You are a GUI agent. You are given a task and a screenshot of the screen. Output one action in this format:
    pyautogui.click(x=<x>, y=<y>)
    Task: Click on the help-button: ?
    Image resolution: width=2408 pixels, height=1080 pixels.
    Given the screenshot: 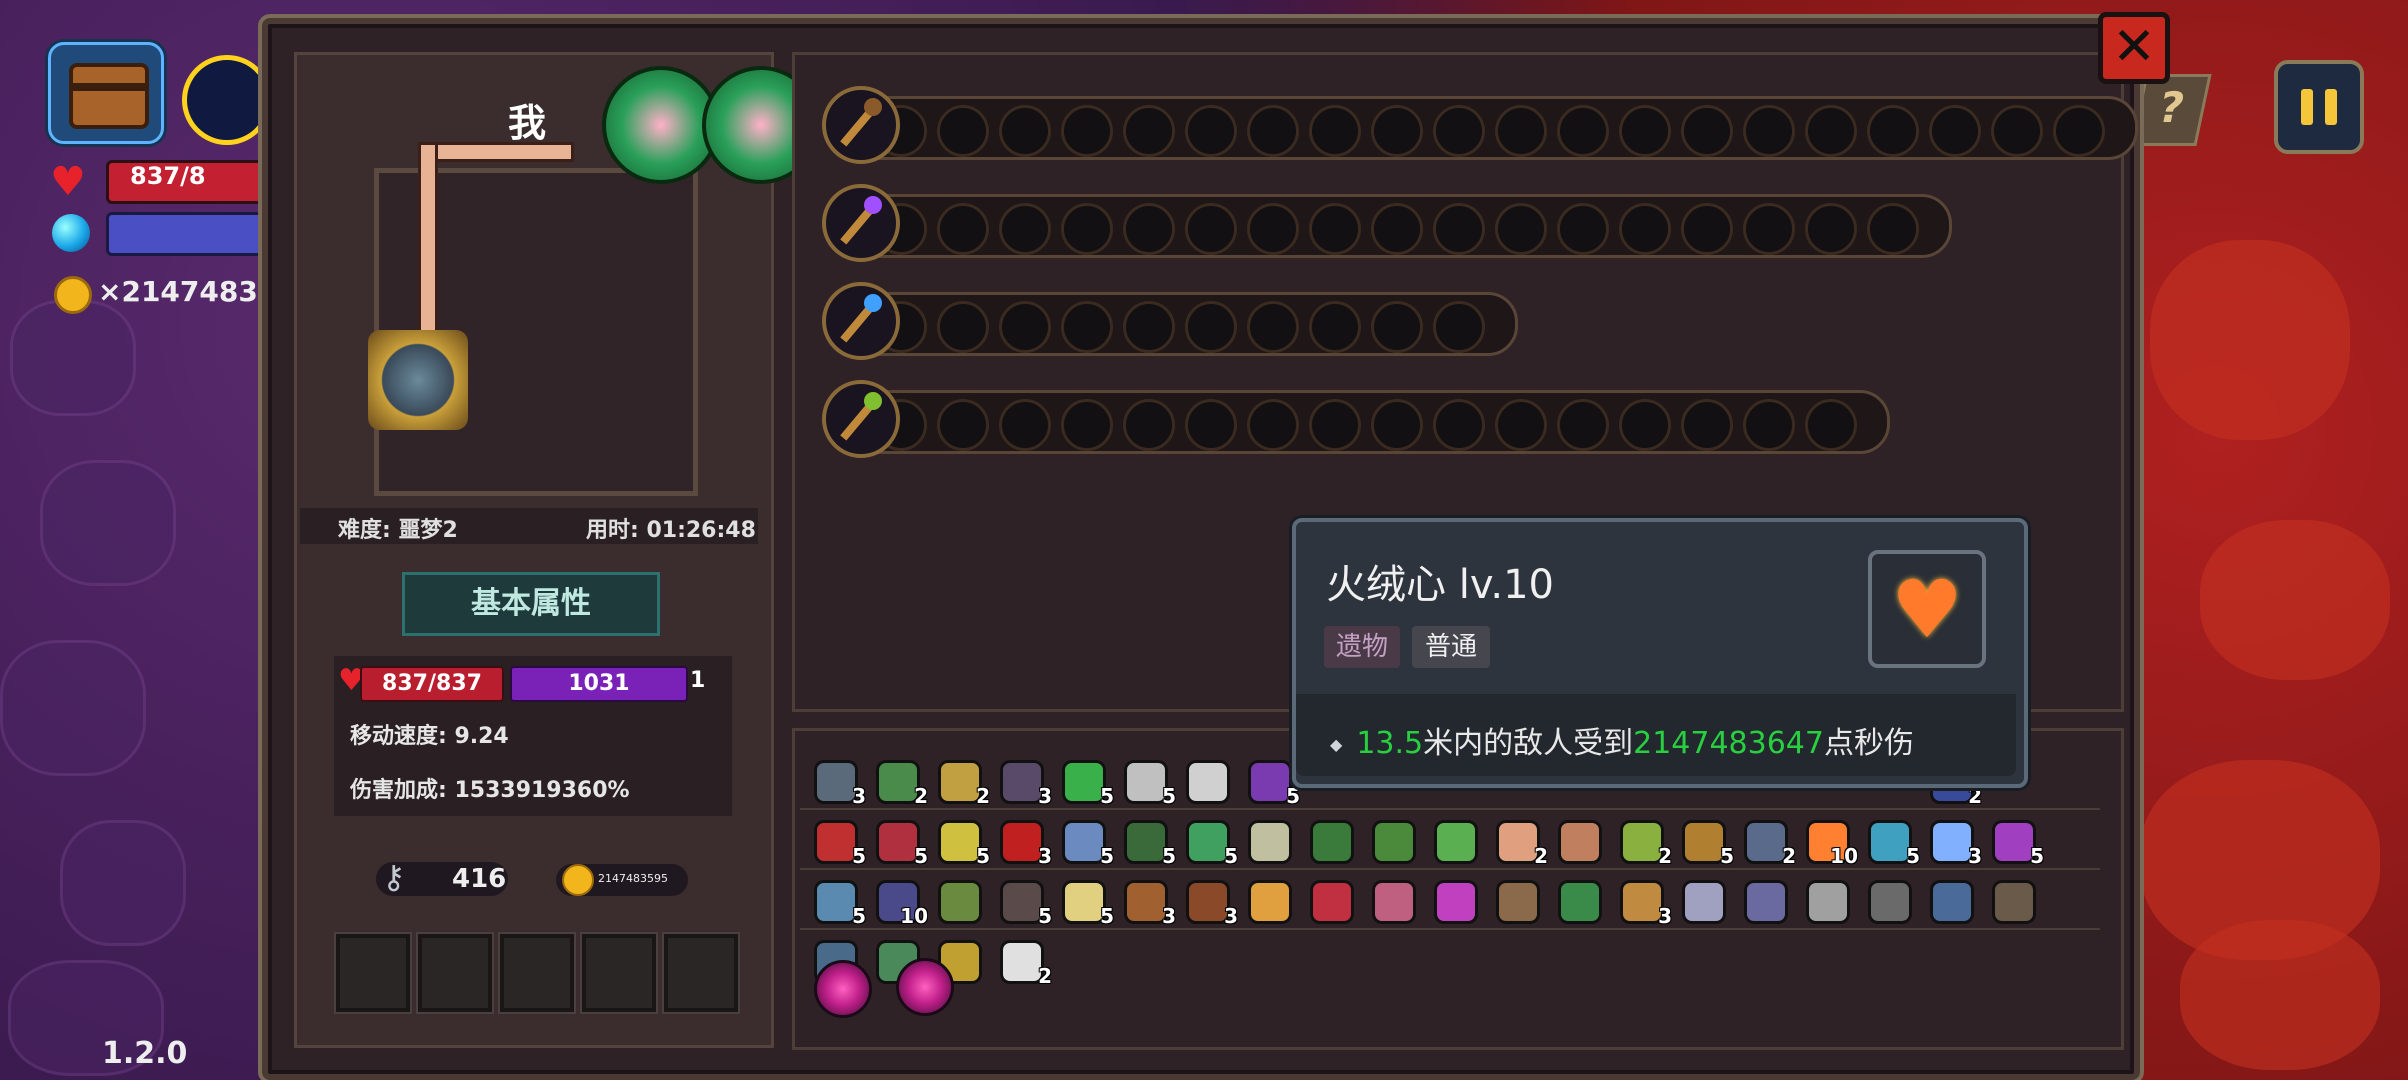 What is the action you would take?
    pyautogui.click(x=2171, y=110)
    